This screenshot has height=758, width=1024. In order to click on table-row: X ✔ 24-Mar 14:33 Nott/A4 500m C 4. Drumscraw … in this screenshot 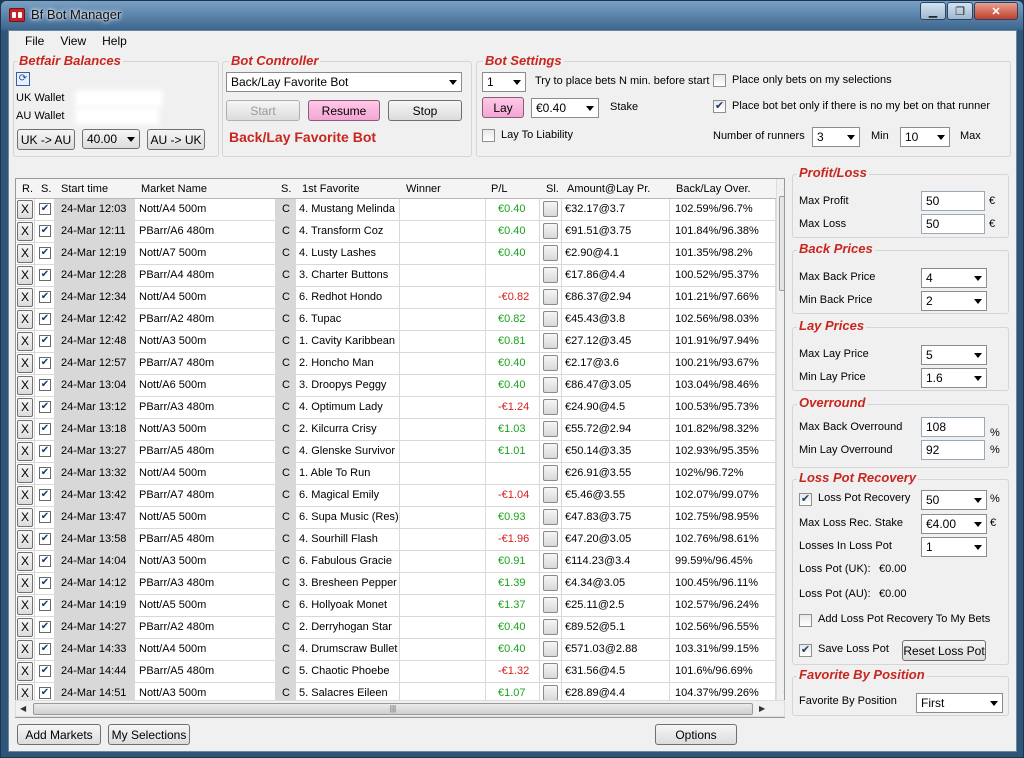, I will do `click(396, 650)`.